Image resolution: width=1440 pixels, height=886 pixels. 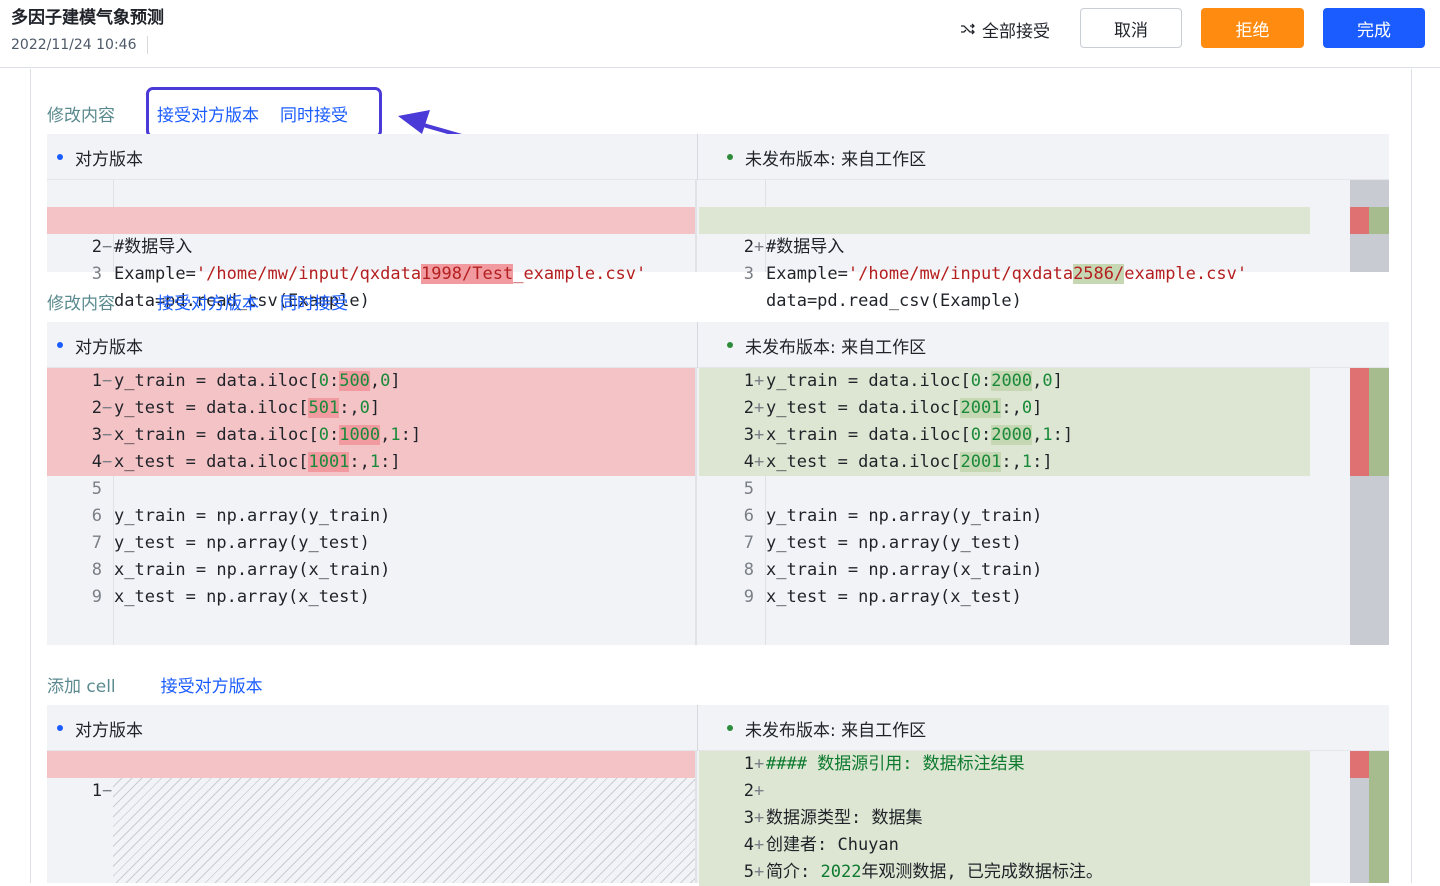 I want to click on accept-theirs-link-3: 接受对方版本, so click(x=212, y=684).